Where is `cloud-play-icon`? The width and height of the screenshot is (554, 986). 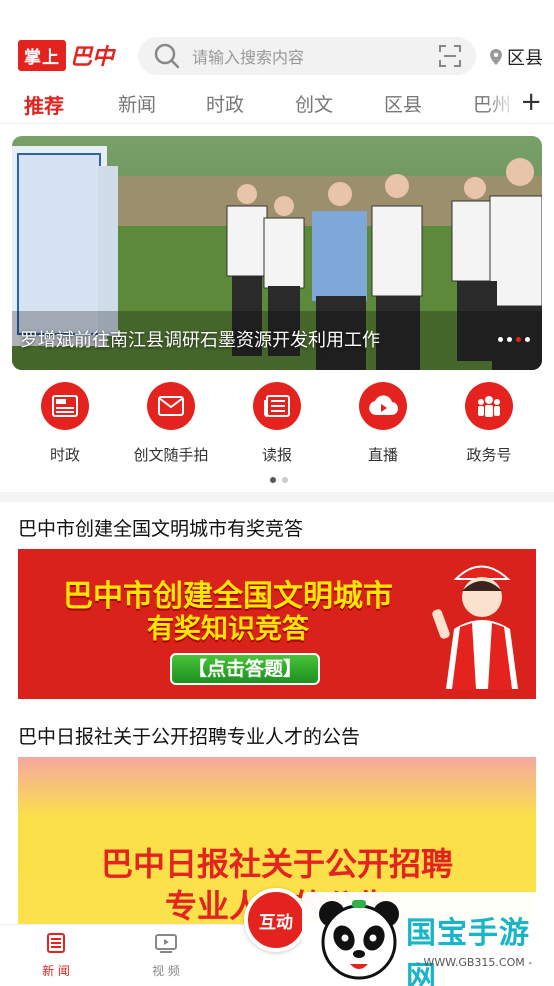
cloud-play-icon is located at coordinates (383, 406).